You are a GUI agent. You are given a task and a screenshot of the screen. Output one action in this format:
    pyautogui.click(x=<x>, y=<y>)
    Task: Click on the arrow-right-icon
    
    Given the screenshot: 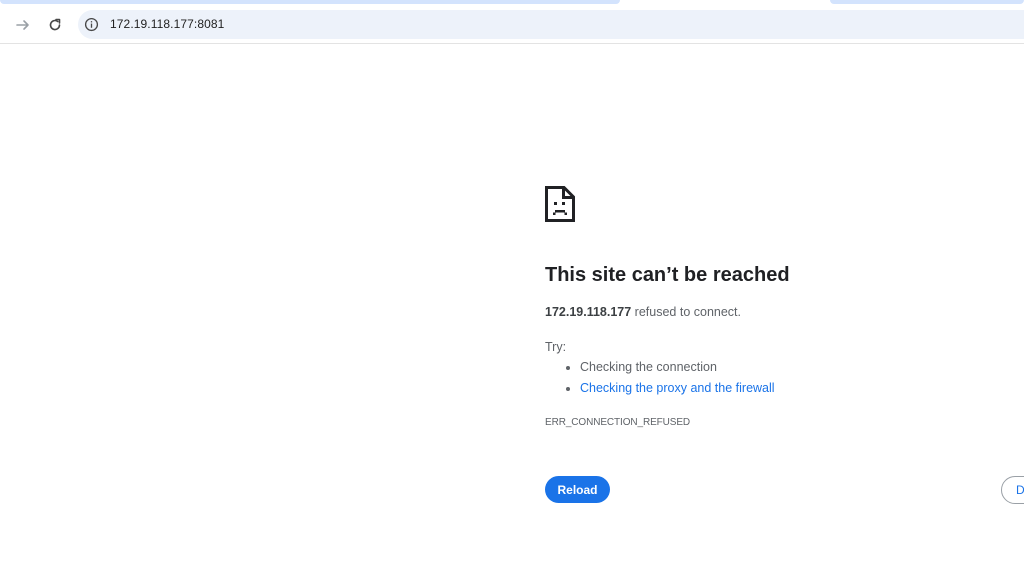 What is the action you would take?
    pyautogui.click(x=22, y=25)
    